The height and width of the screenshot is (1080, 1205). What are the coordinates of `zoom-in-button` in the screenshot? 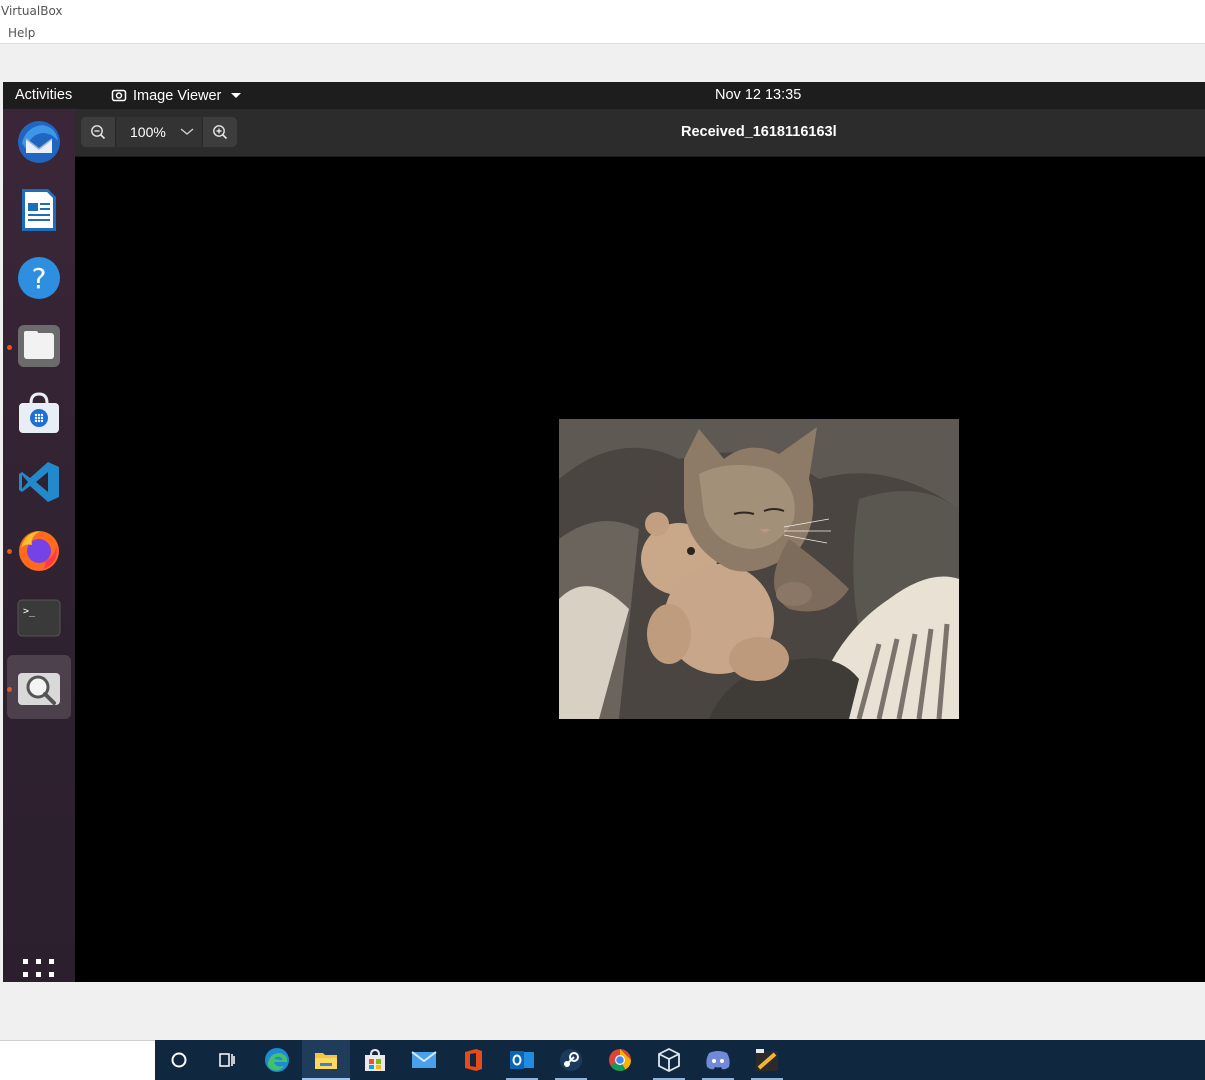 It's located at (220, 132).